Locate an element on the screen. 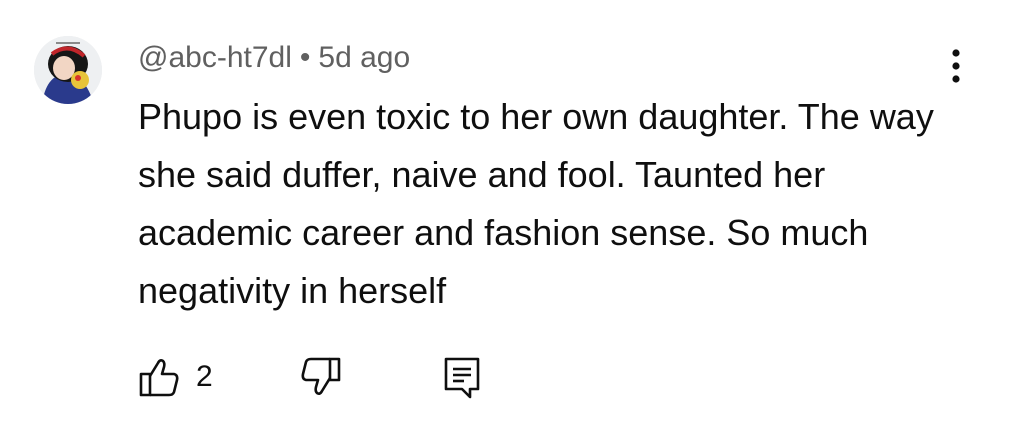  reply-comment-icon is located at coordinates (462, 378).